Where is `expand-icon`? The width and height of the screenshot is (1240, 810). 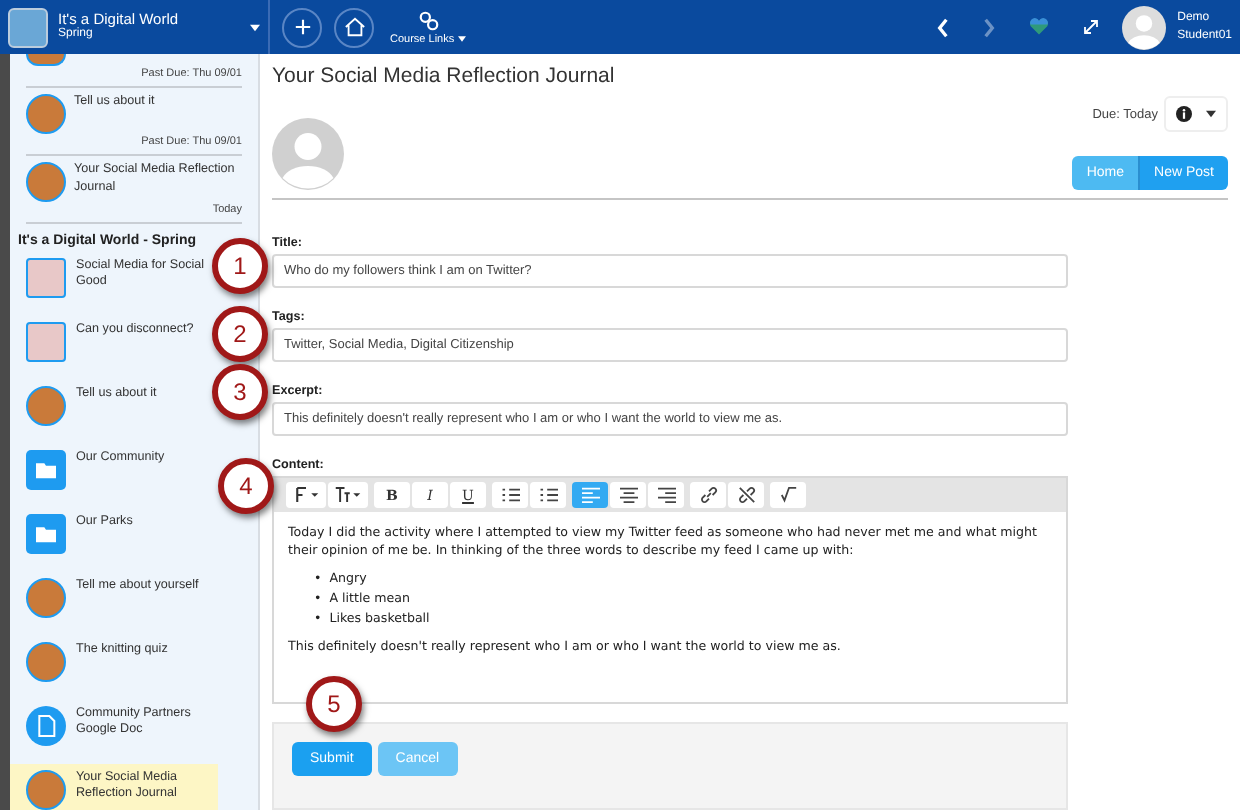 expand-icon is located at coordinates (1090, 27).